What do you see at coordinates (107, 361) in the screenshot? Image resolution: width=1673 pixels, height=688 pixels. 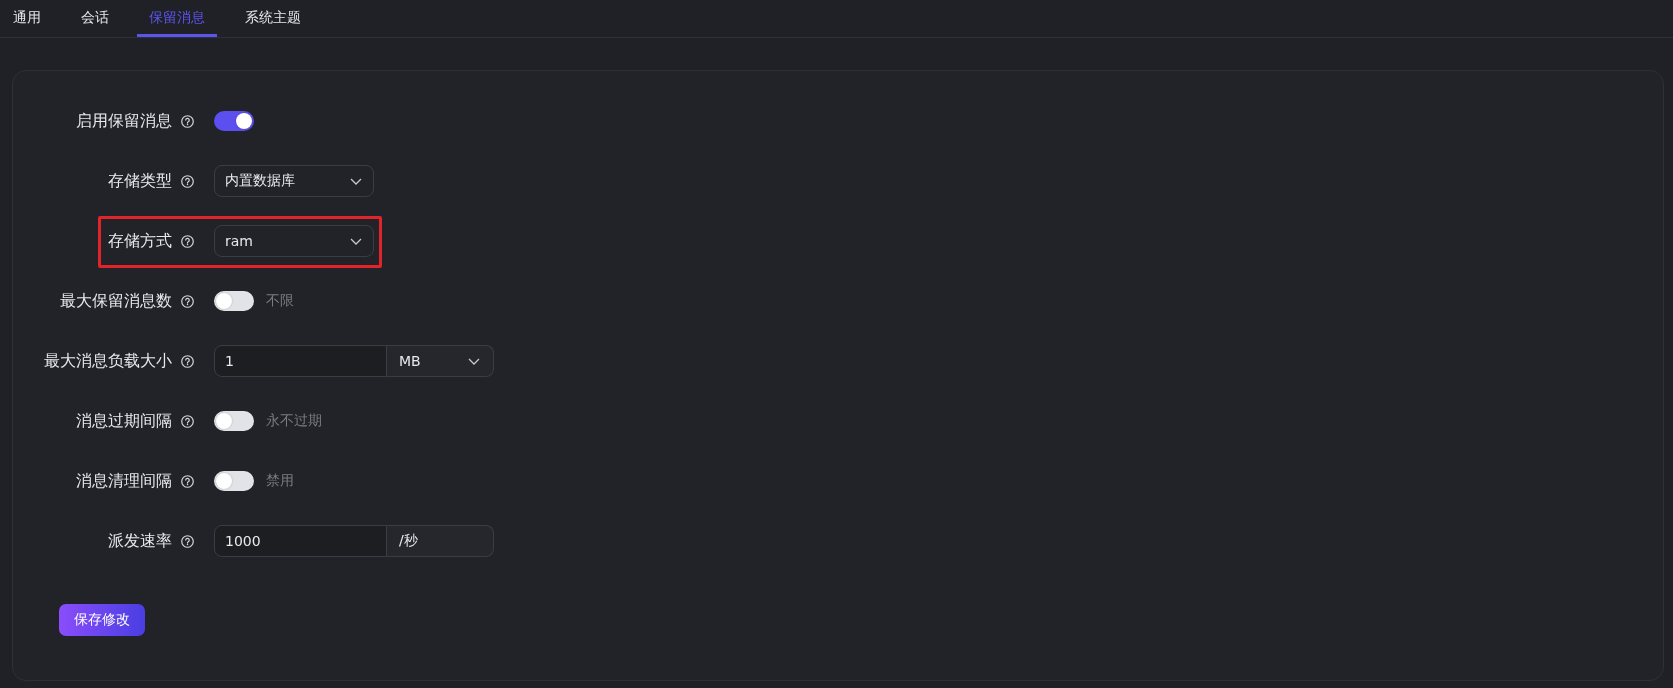 I see `field-label: 最大消息负载大小` at bounding box center [107, 361].